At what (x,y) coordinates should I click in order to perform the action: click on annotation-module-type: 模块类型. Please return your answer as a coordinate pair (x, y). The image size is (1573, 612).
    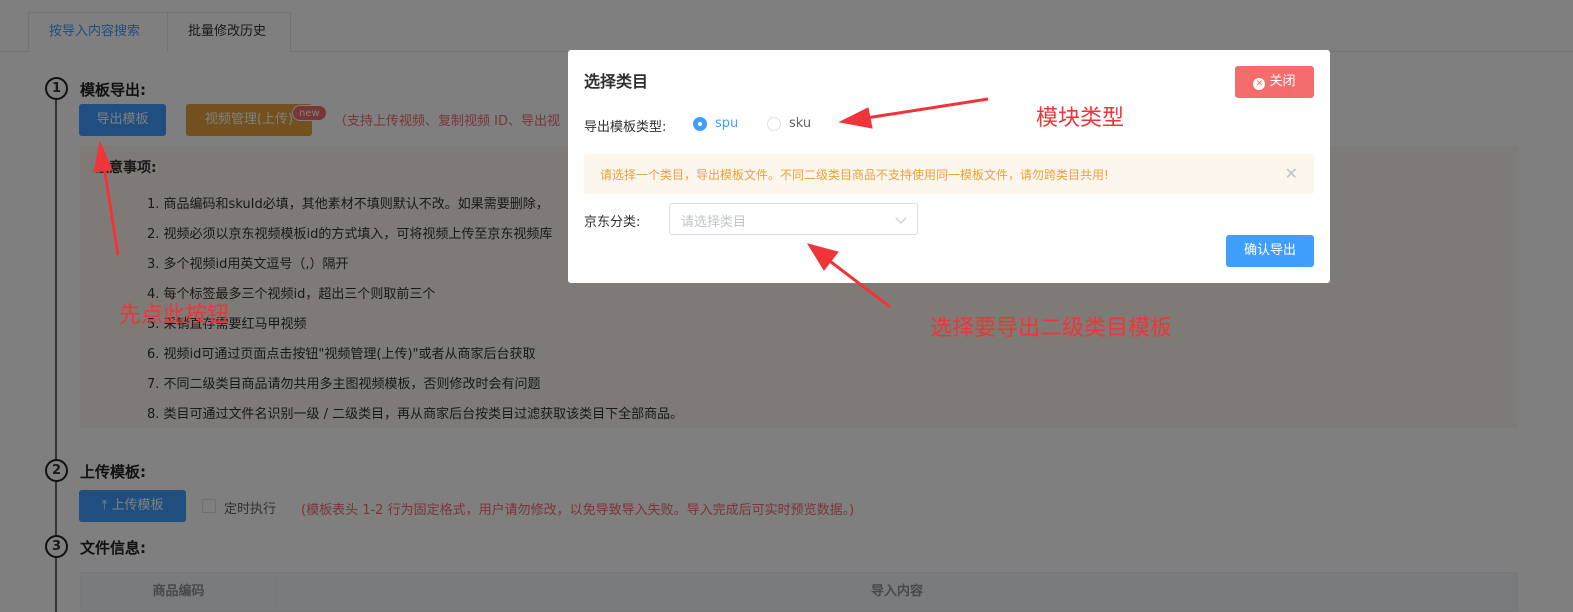
    Looking at the image, I should click on (1080, 118).